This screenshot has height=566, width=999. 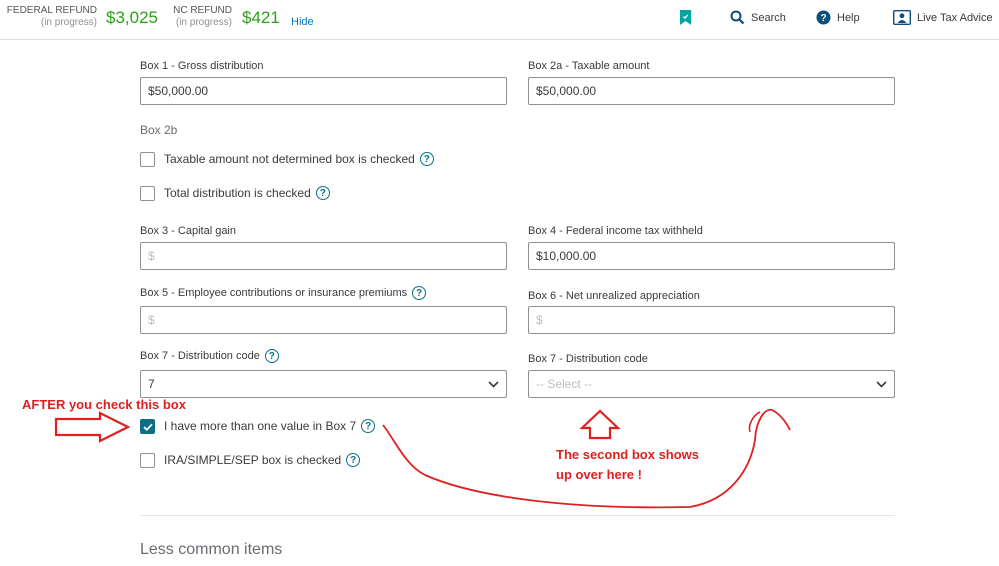 What do you see at coordinates (517, 515) in the screenshot?
I see `section-divider` at bounding box center [517, 515].